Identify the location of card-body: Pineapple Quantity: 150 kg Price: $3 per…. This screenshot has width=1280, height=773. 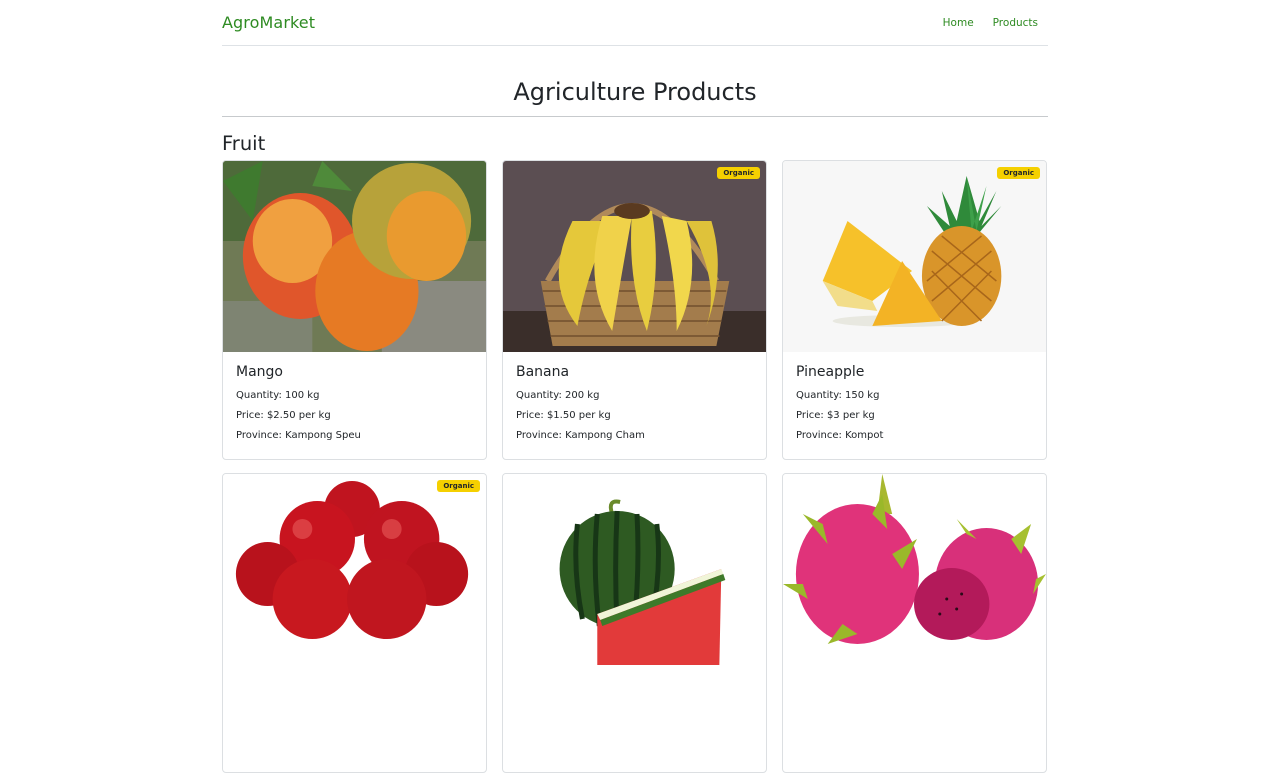
(914, 405).